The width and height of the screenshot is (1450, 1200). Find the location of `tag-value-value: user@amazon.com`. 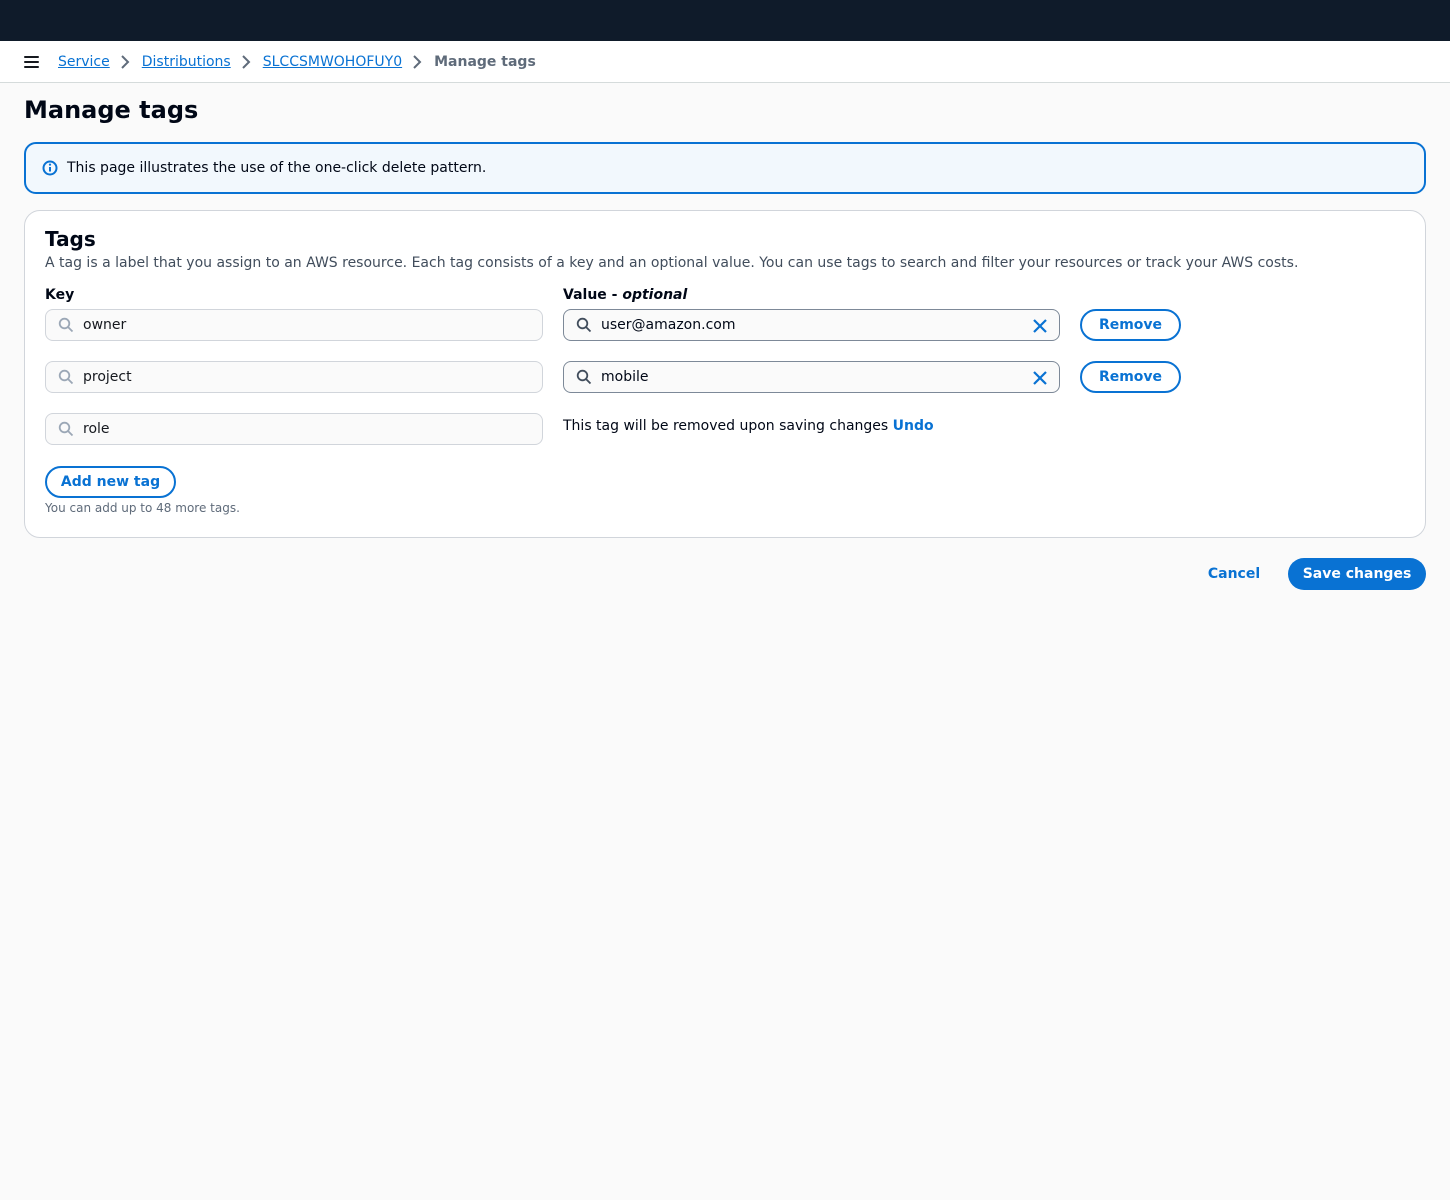

tag-value-value: user@amazon.com is located at coordinates (668, 325).